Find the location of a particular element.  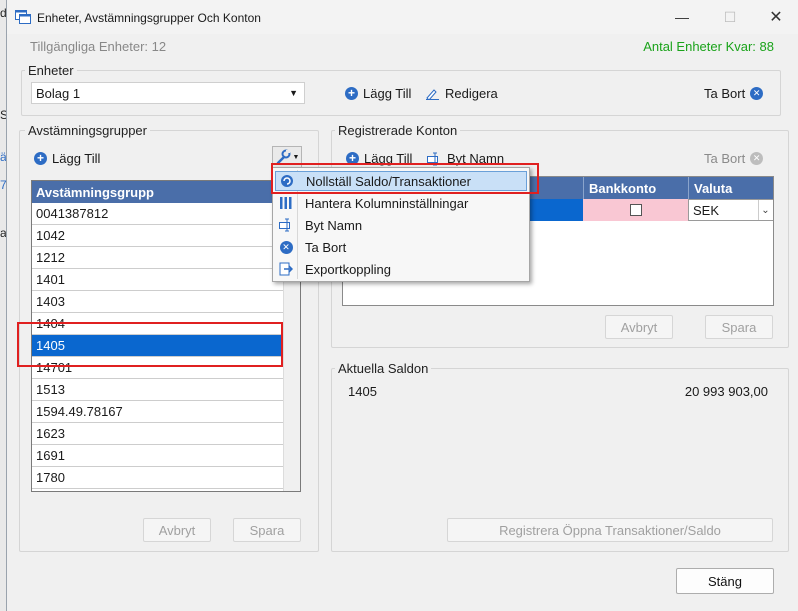

accounts-delete-button: Ta Bort ✕ is located at coordinates (734, 158).